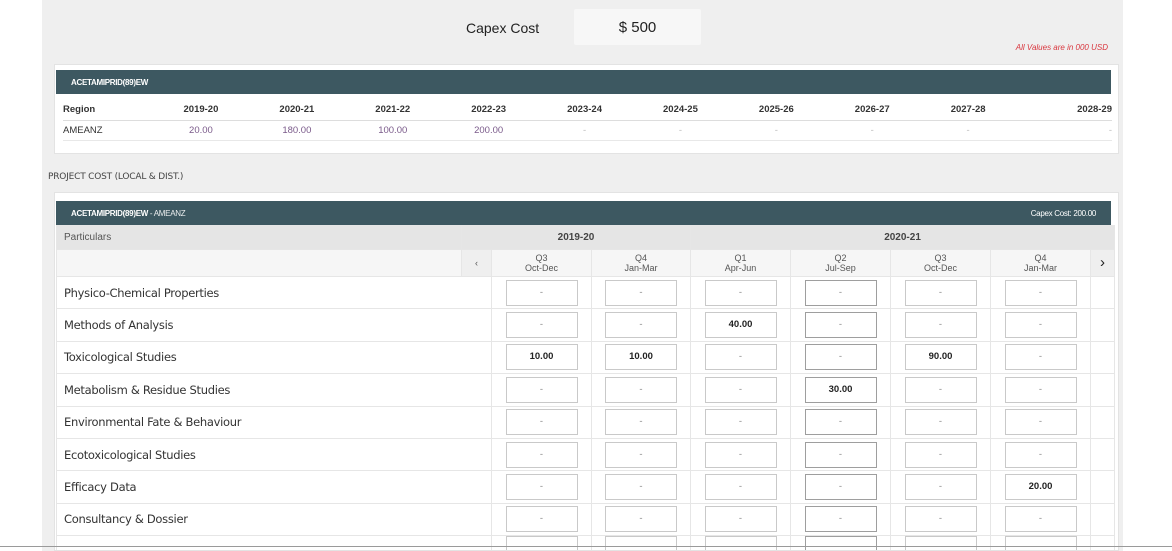  I want to click on next-period-button: ›, so click(1103, 263).